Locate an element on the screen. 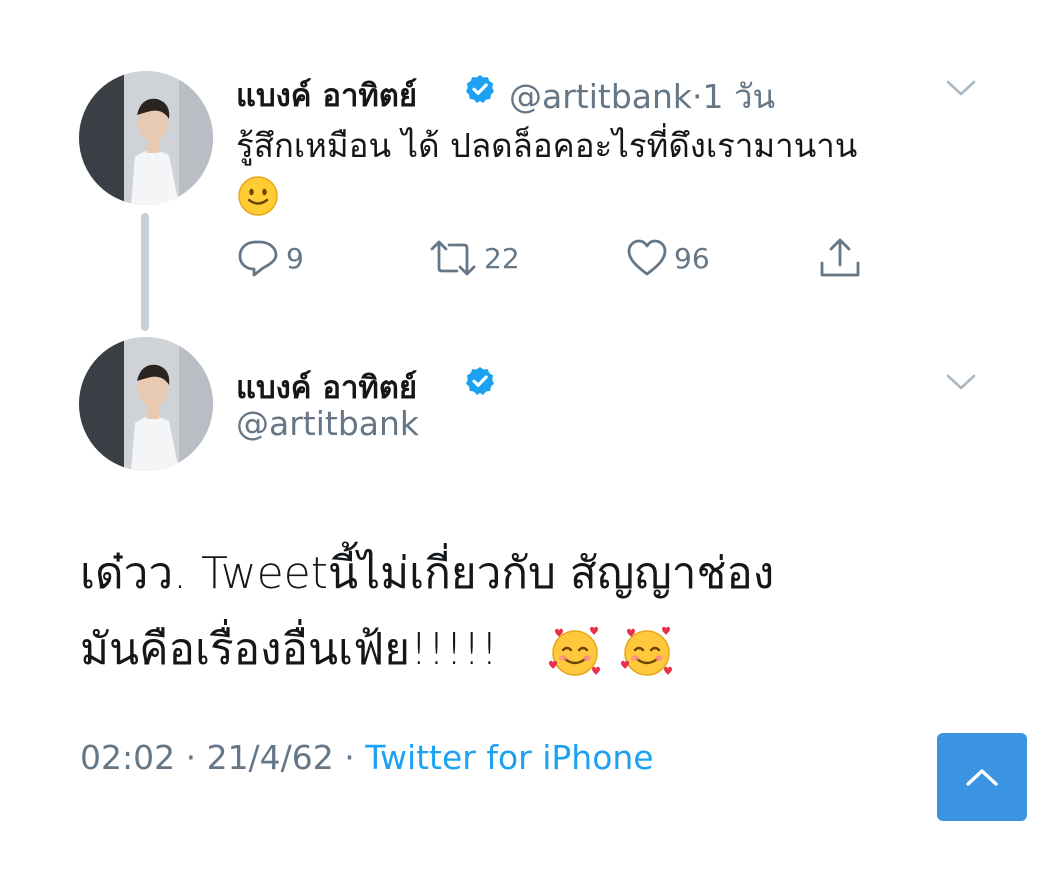 This screenshot has width=1064, height=878. tweet-text-line-2-wrap: มันคือเรื่องอื่นเฟ้ย!!!!! is located at coordinates (530, 650).